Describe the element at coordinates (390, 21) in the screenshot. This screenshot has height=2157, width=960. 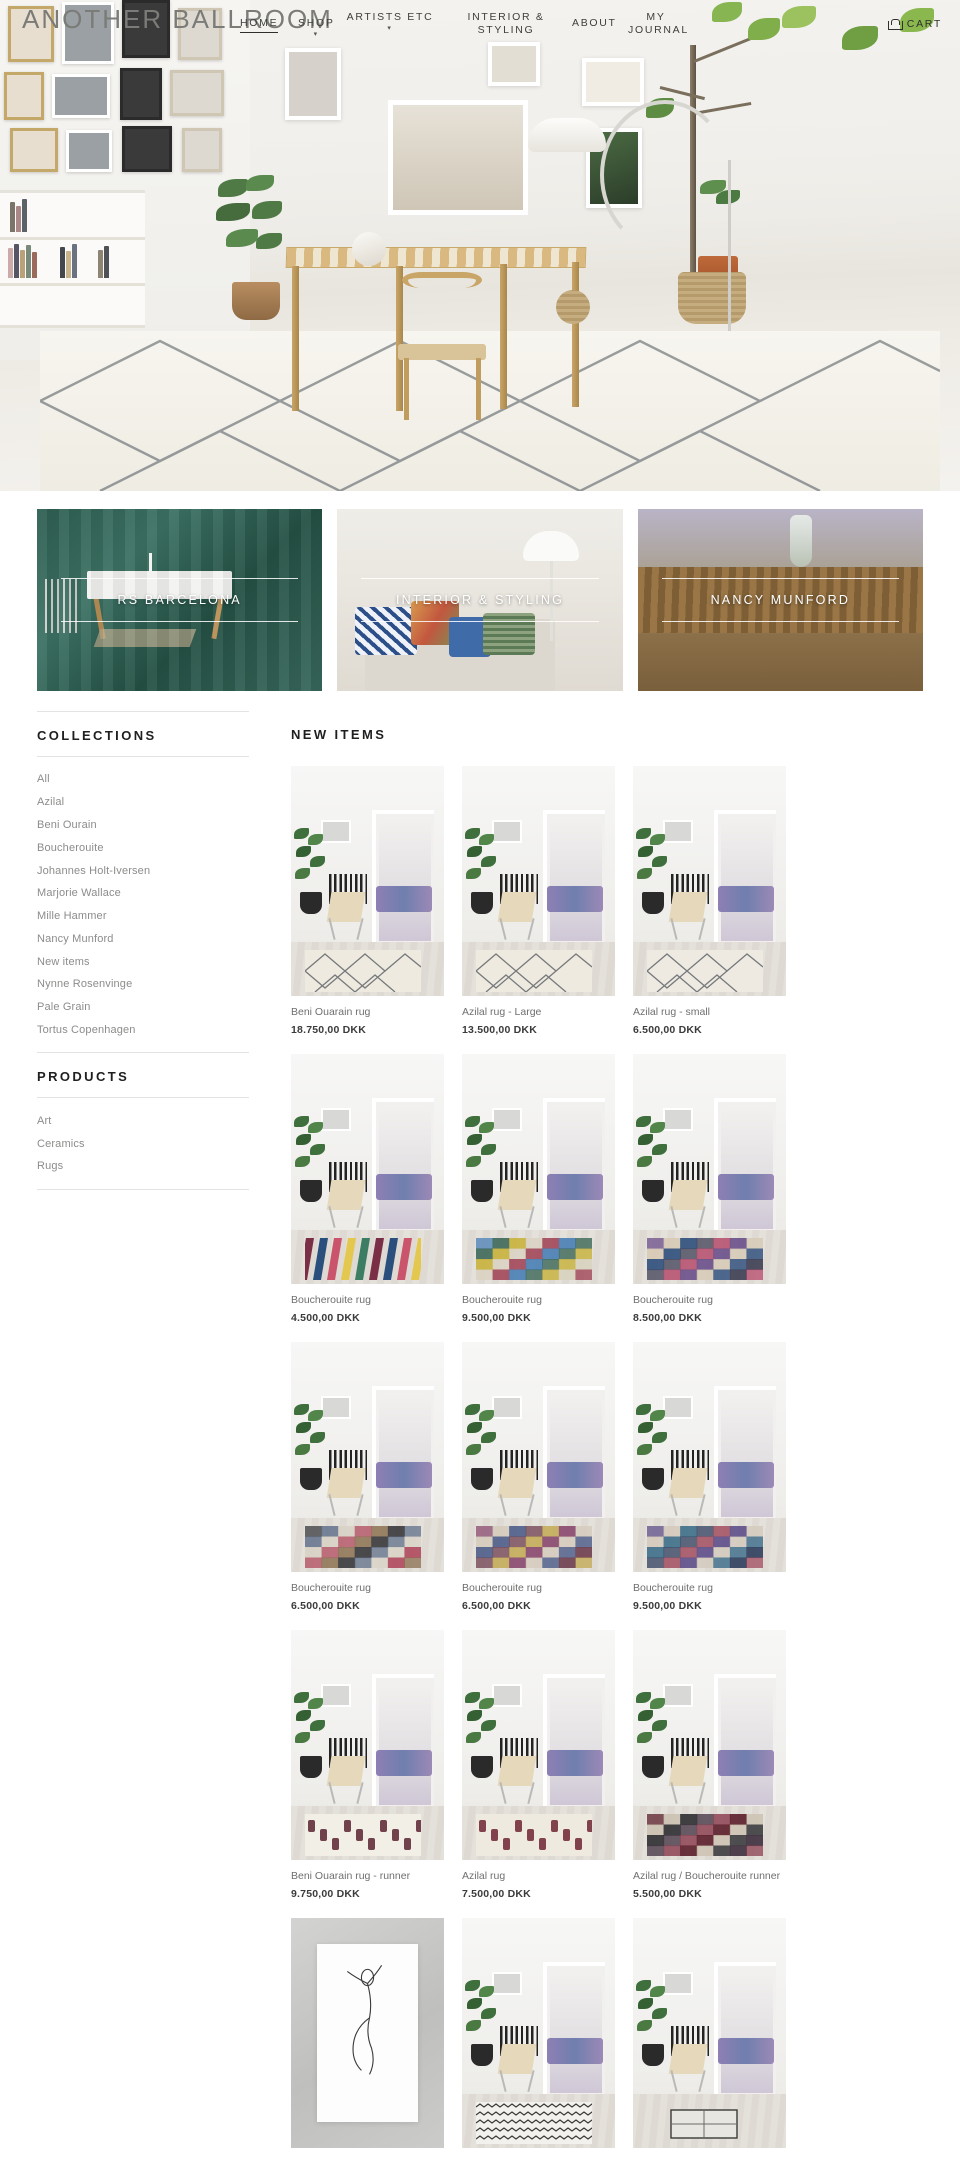
I see `nav-item-artists-etc: ARTISTS ETC ▾` at that location.